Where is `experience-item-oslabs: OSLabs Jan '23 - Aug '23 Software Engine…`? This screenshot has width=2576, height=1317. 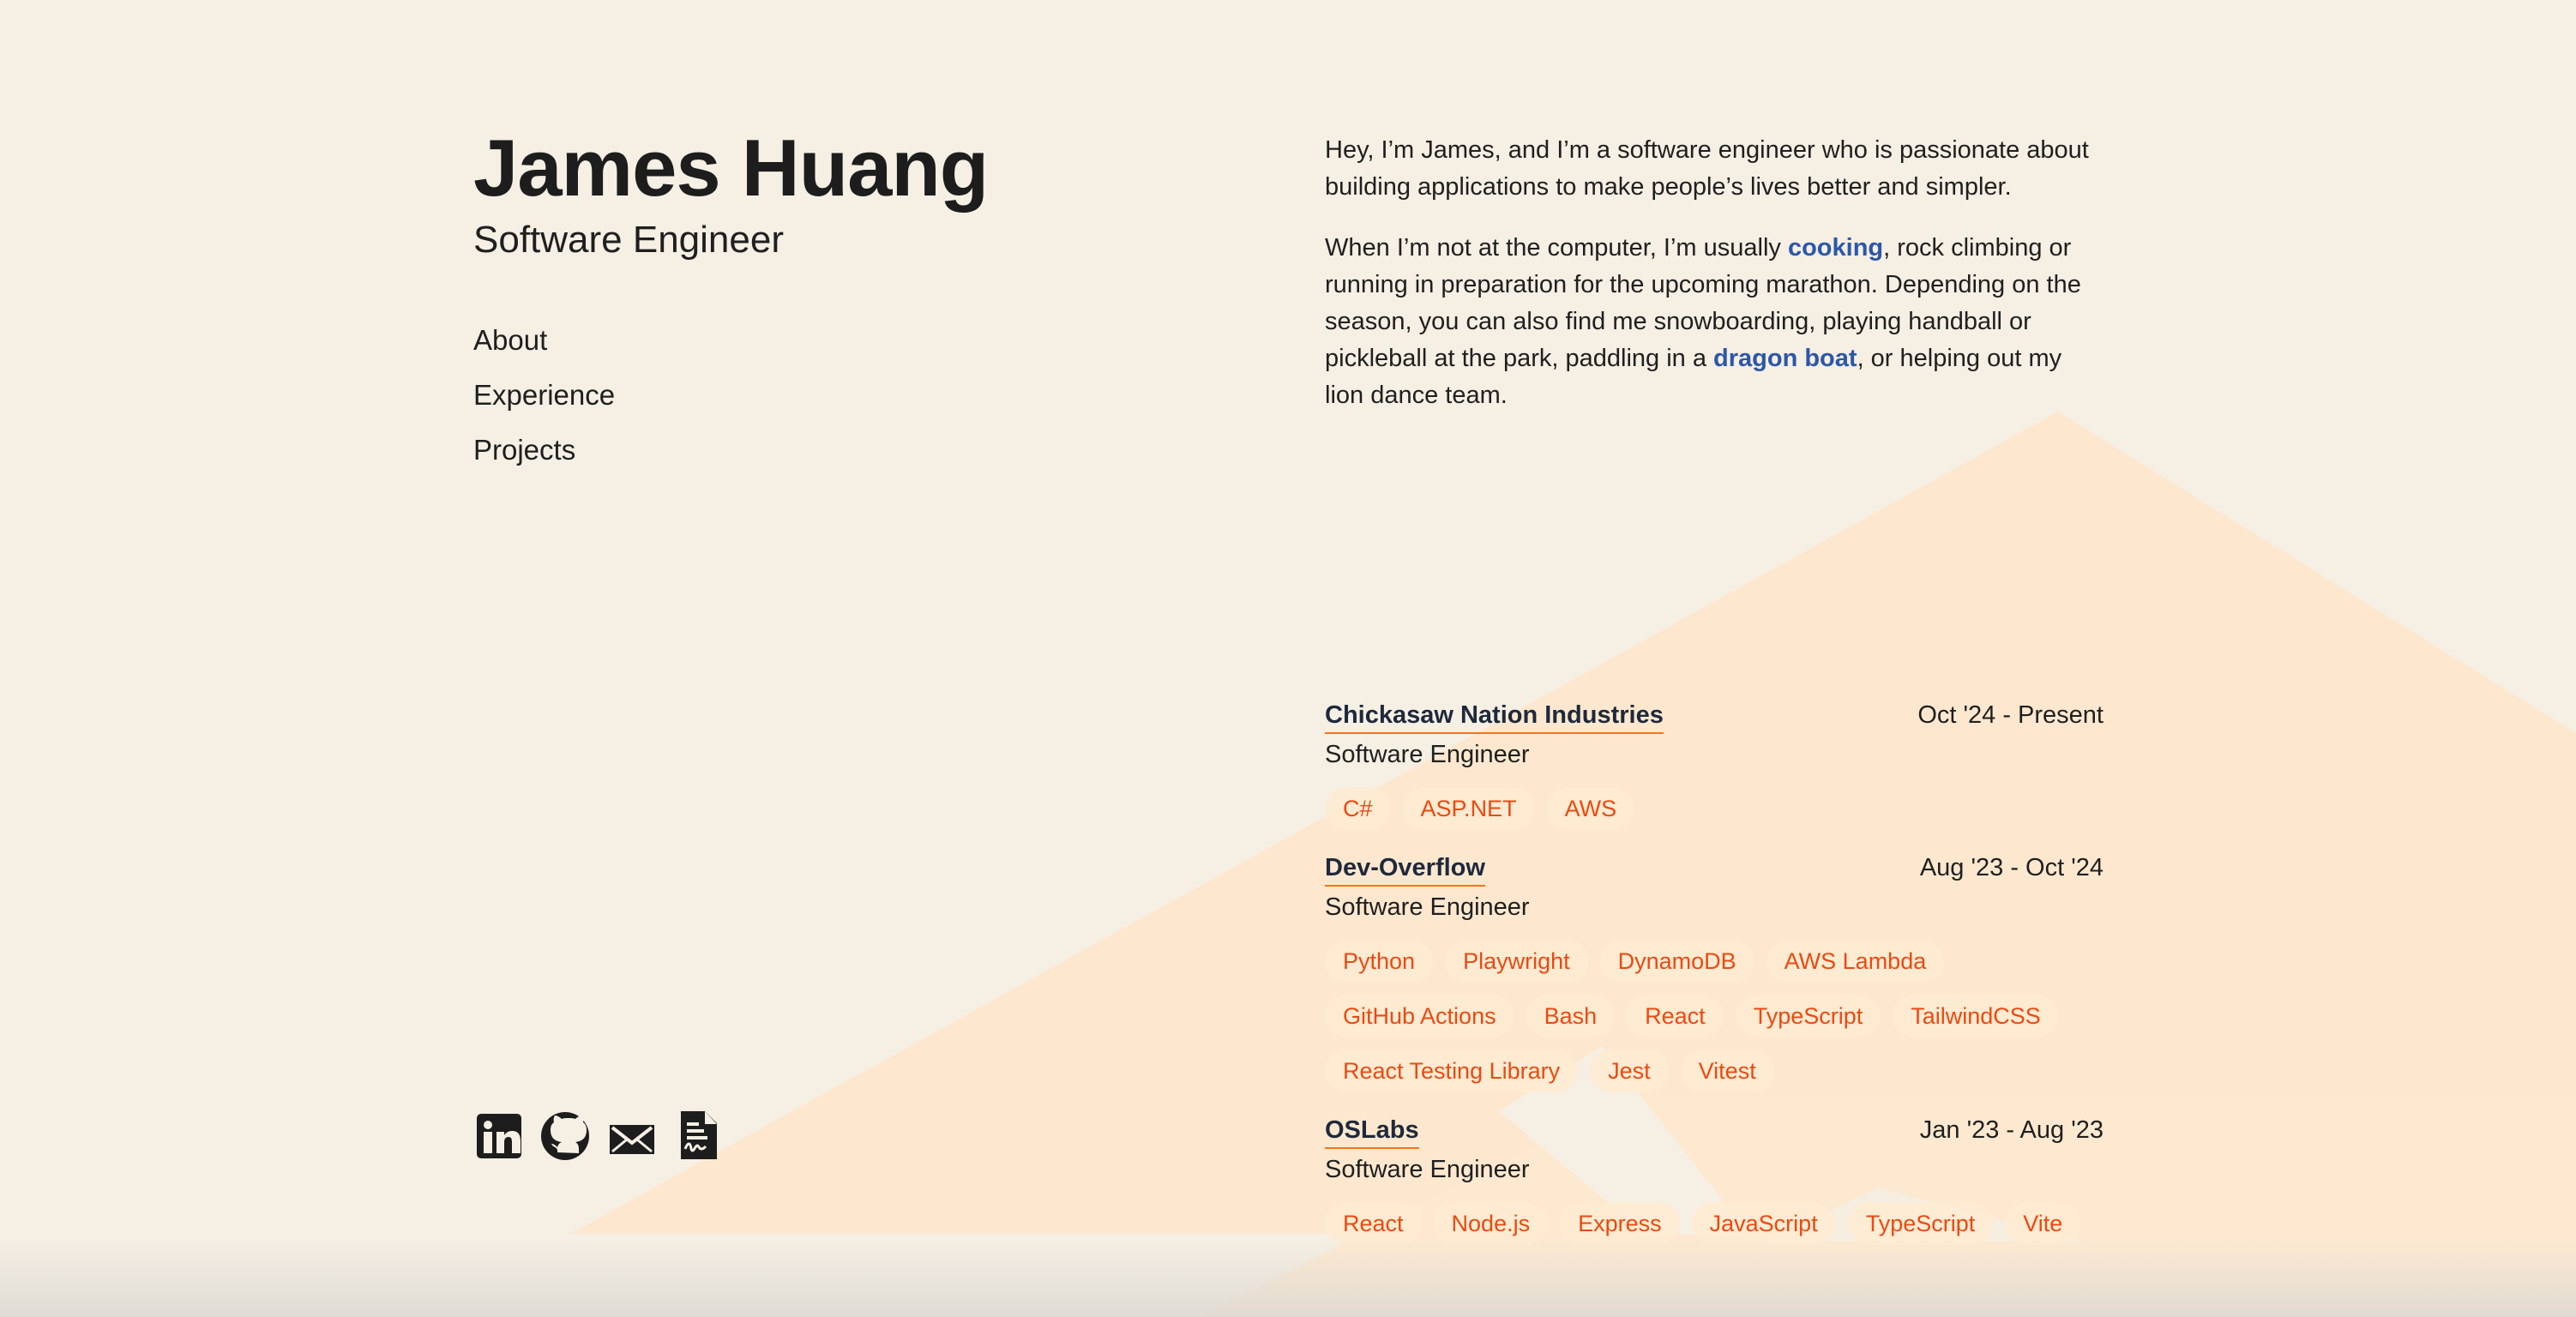 experience-item-oslabs: OSLabs Jan '23 - Aug '23 Software Engine… is located at coordinates (1714, 1179).